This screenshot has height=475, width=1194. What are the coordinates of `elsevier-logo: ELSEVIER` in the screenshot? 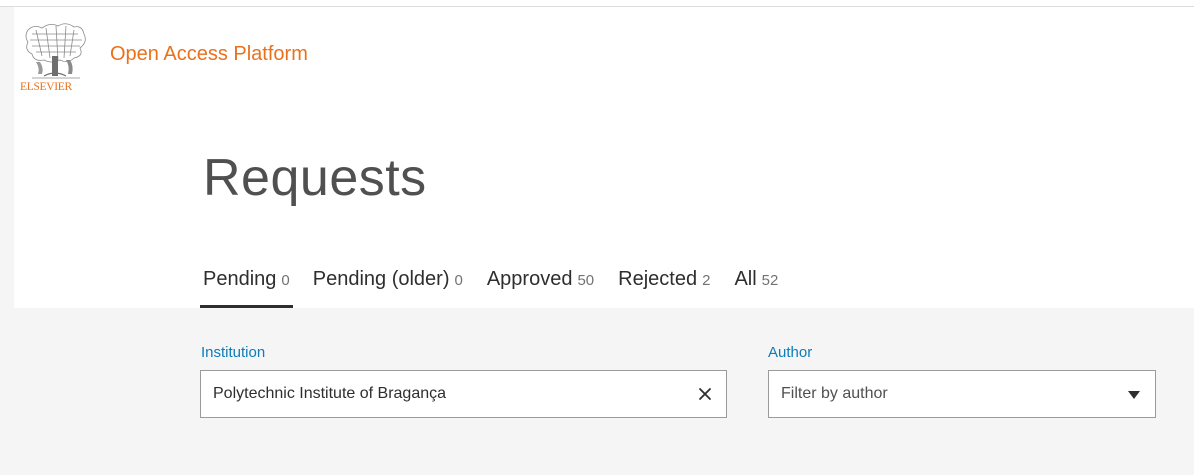 It's located at (55, 58).